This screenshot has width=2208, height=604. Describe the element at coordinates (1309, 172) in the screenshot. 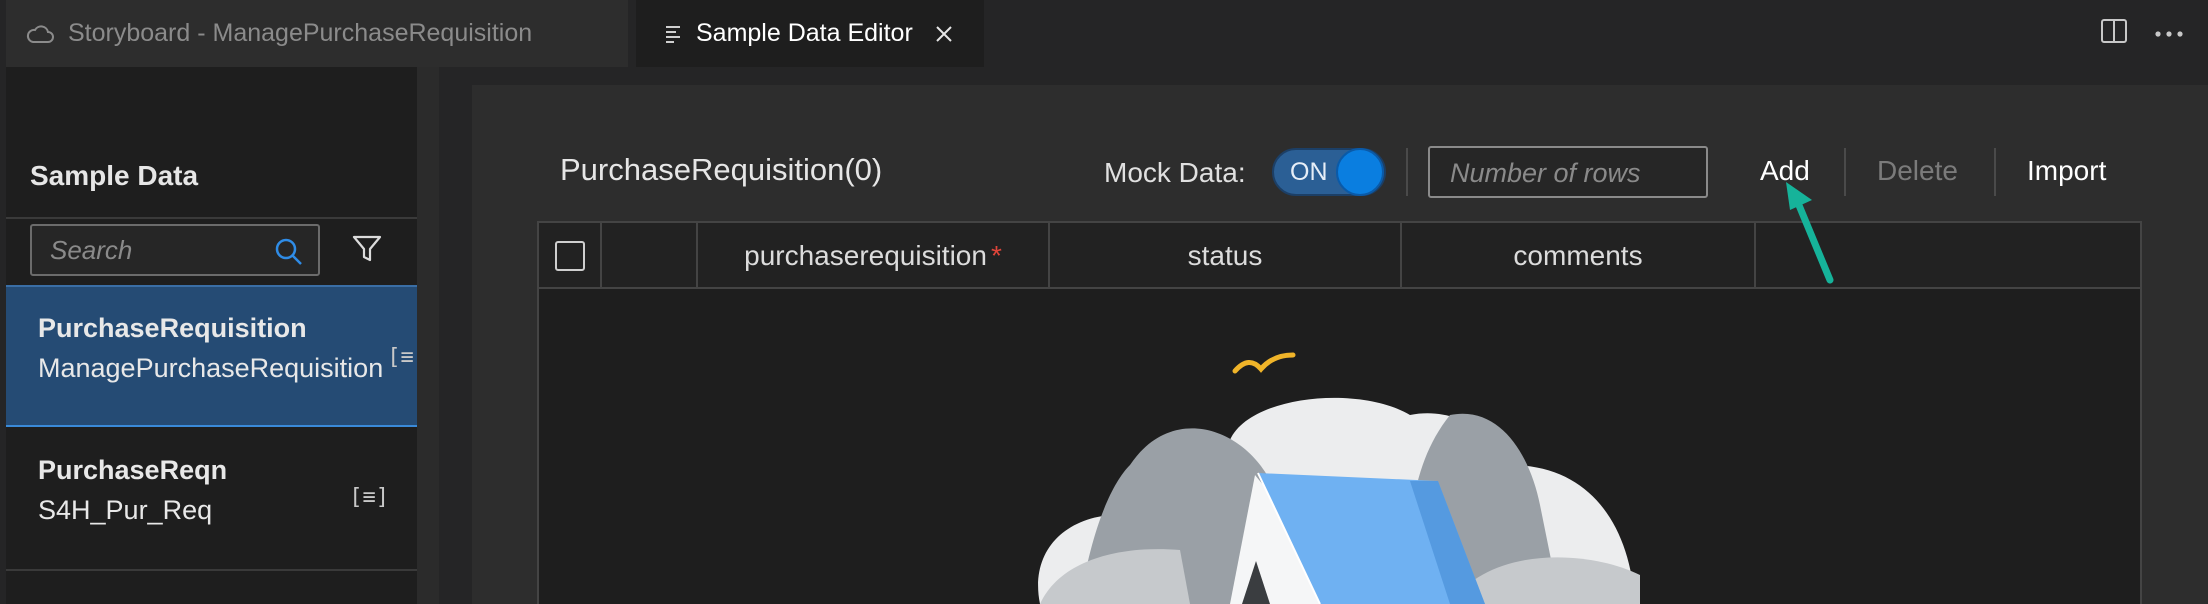

I see `toggle-state-label: ON` at that location.